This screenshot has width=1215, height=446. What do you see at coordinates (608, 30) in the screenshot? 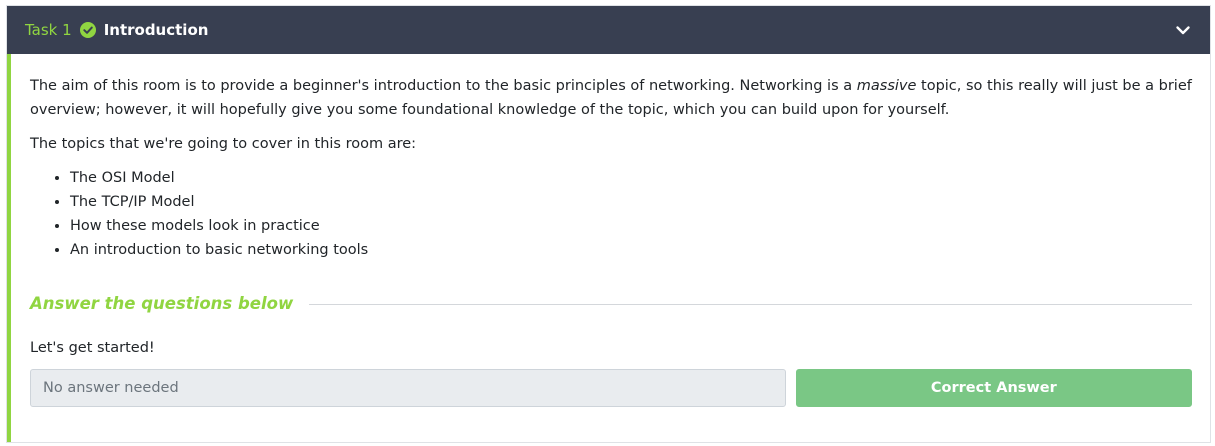
I see `task-header: Task 1 Introduction` at bounding box center [608, 30].